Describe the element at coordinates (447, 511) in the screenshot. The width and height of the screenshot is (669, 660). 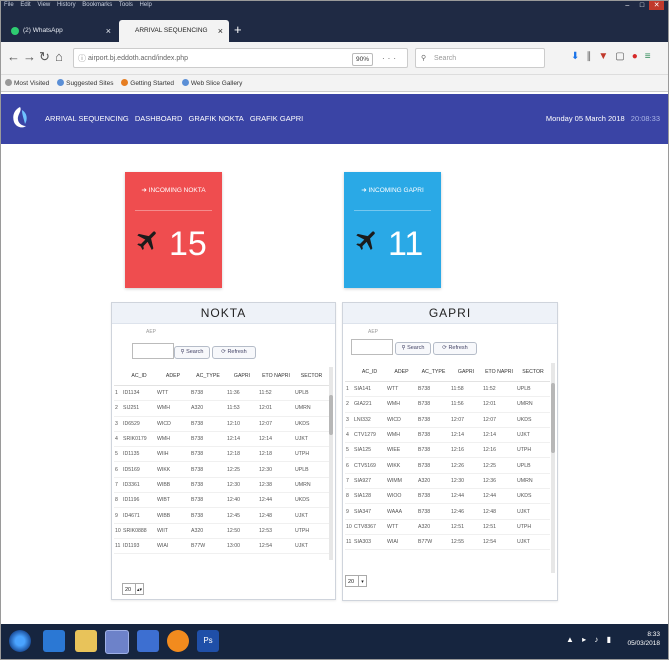
I see `table-row: 9 SIA347 WAAA B738 12:46 12:48 UJKT` at that location.